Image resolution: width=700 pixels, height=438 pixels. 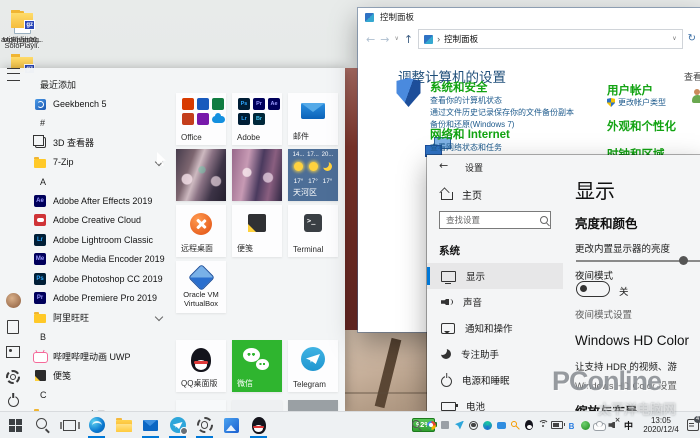 I want to click on start-menu-item: 7-Zip, so click(x=100, y=162).